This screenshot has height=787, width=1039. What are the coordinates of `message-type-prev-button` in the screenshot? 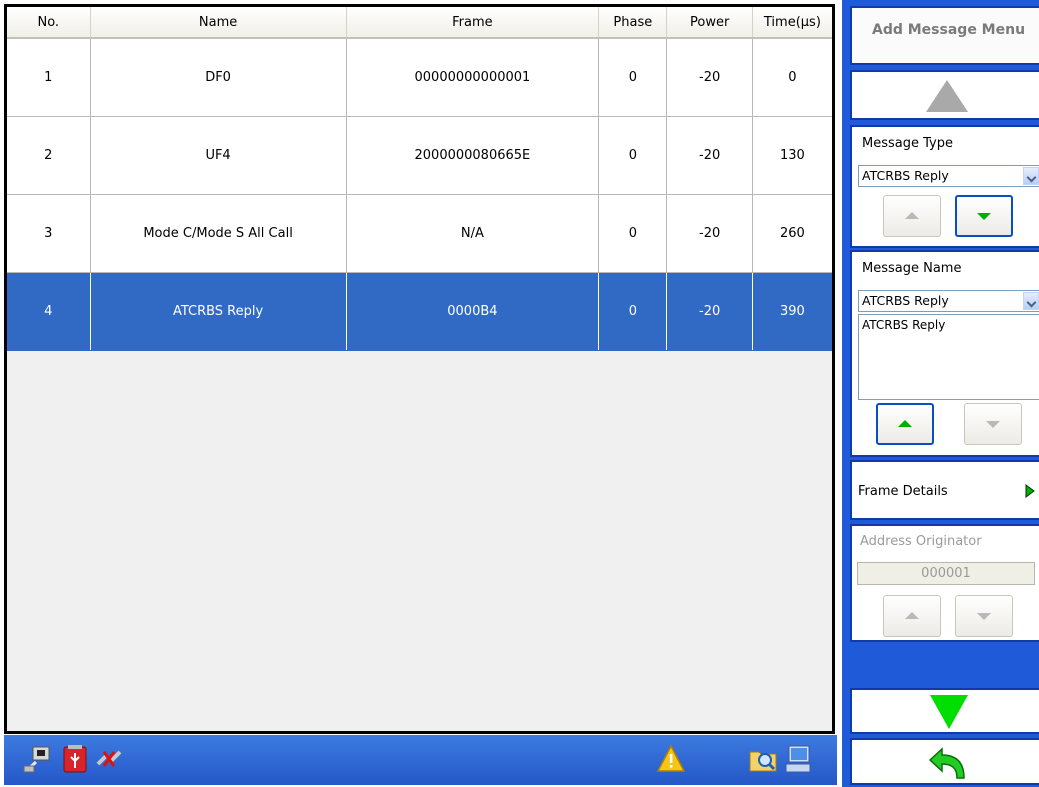 It's located at (912, 216).